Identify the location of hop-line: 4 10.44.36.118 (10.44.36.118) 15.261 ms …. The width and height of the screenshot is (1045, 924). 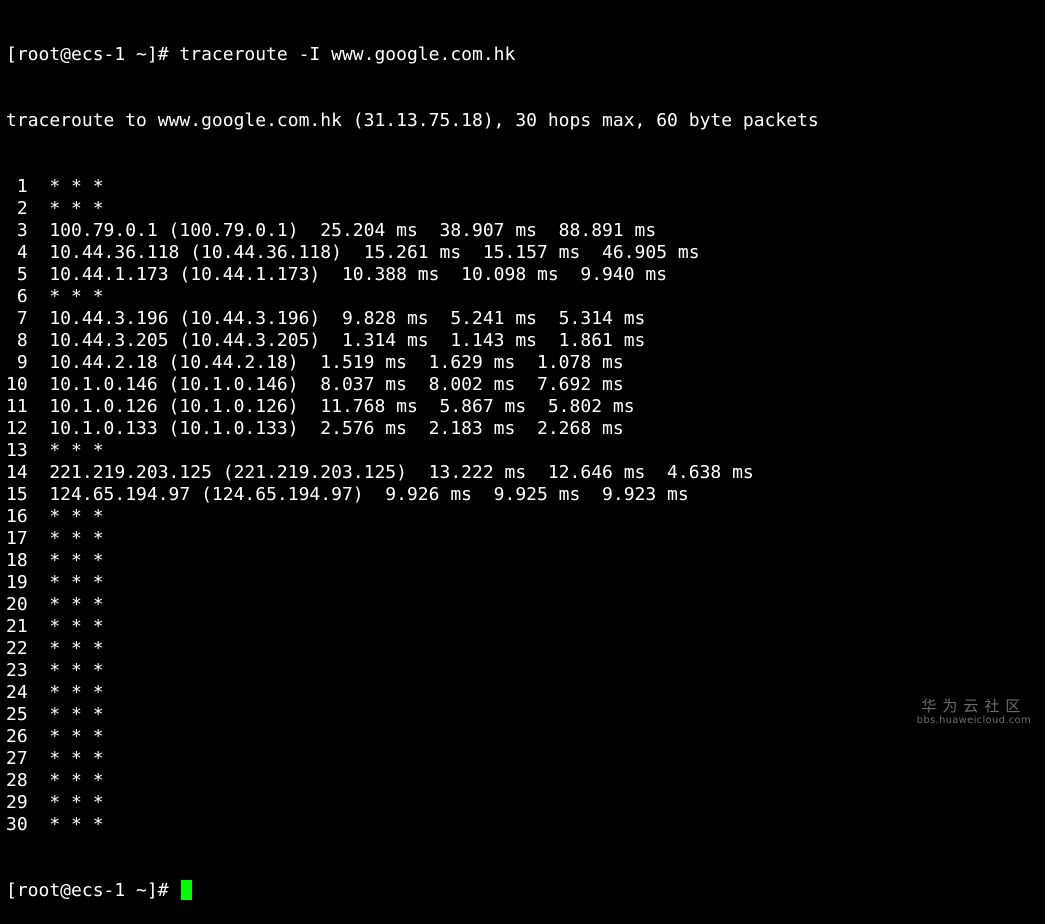
(353, 252).